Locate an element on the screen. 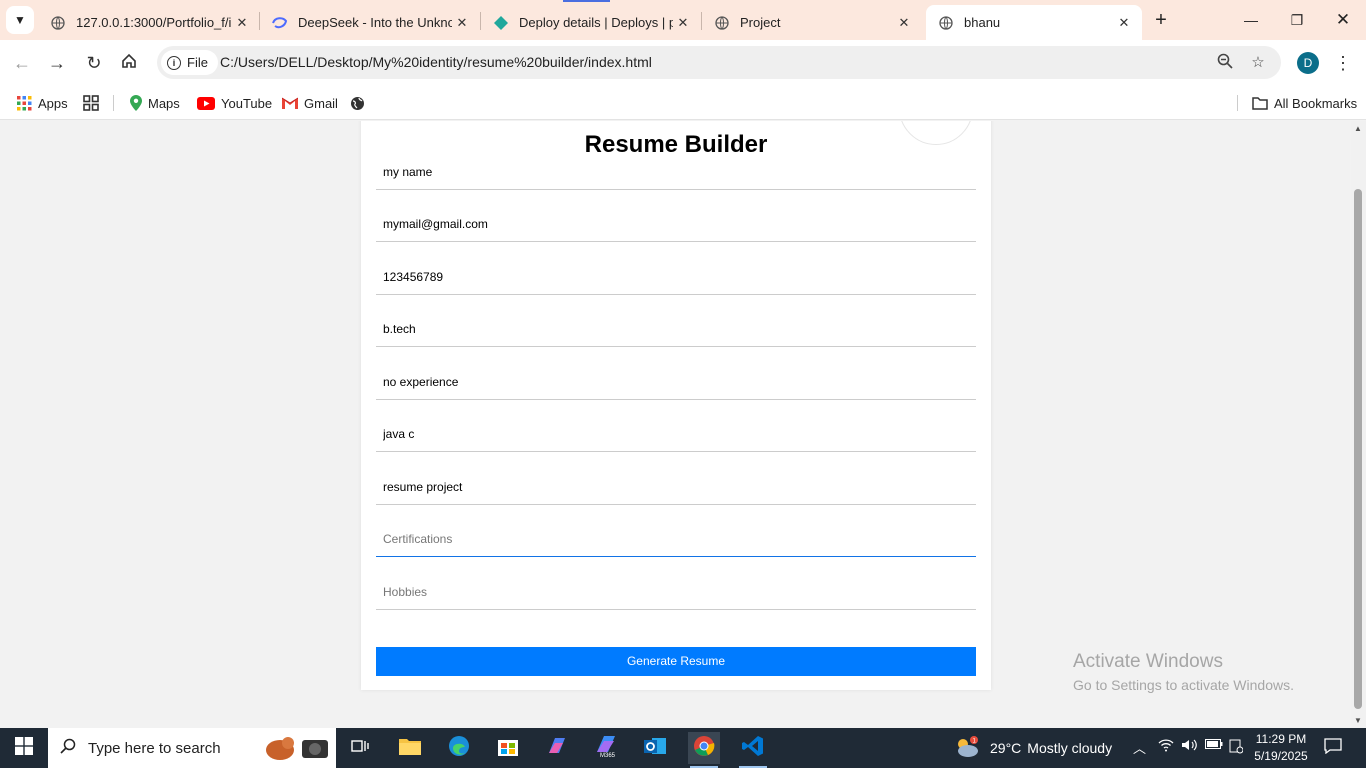 The image size is (1366, 768). page-scrollbar: ▲ ▼ is located at coordinates (1358, 424).